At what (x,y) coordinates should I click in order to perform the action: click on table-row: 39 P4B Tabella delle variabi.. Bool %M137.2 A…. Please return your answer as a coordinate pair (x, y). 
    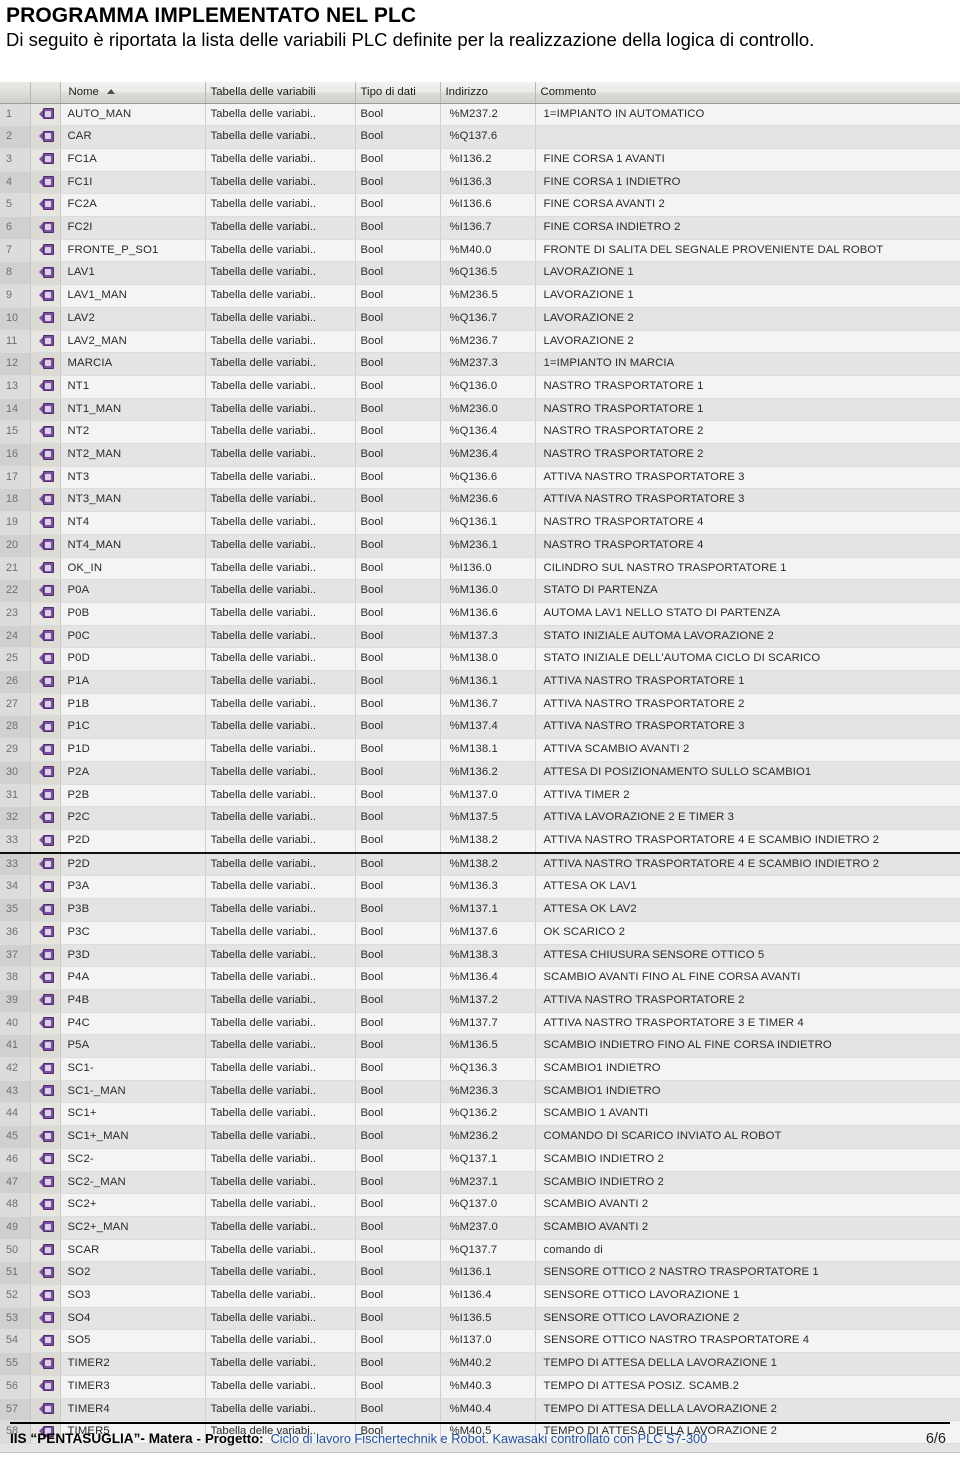
    Looking at the image, I should click on (480, 1001).